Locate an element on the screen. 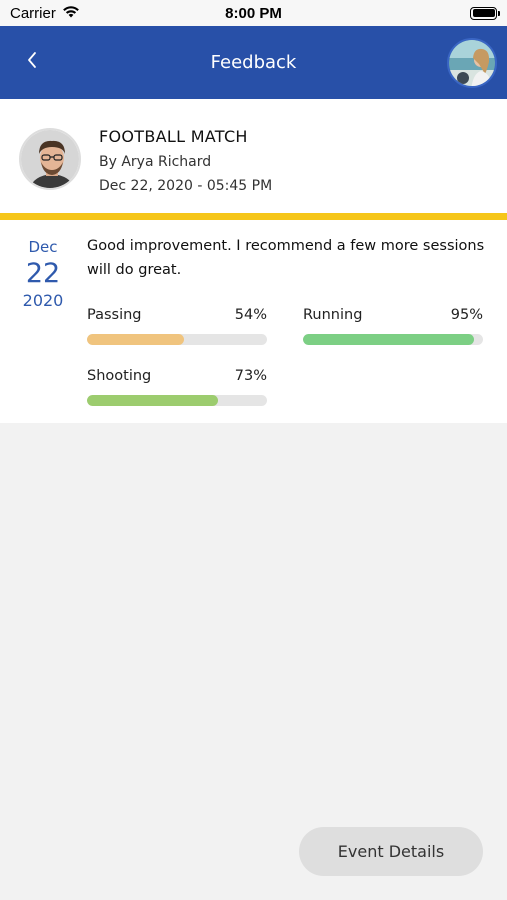 This screenshot has width=507, height=900. skill-percent: 95% is located at coordinates (466, 315).